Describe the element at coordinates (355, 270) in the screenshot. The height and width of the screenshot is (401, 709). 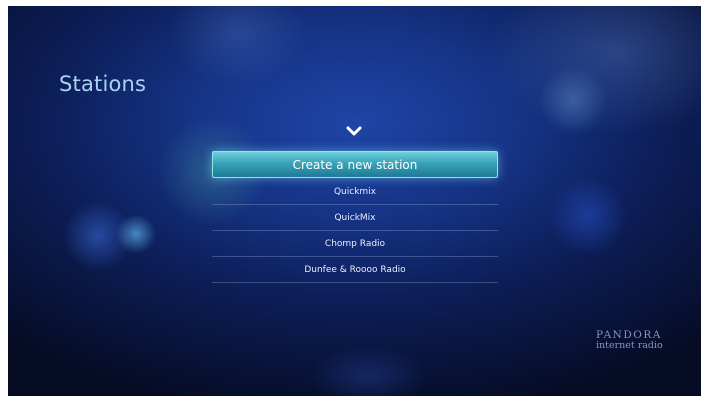
I see `station-item: Dunfee & Roooo Radio` at that location.